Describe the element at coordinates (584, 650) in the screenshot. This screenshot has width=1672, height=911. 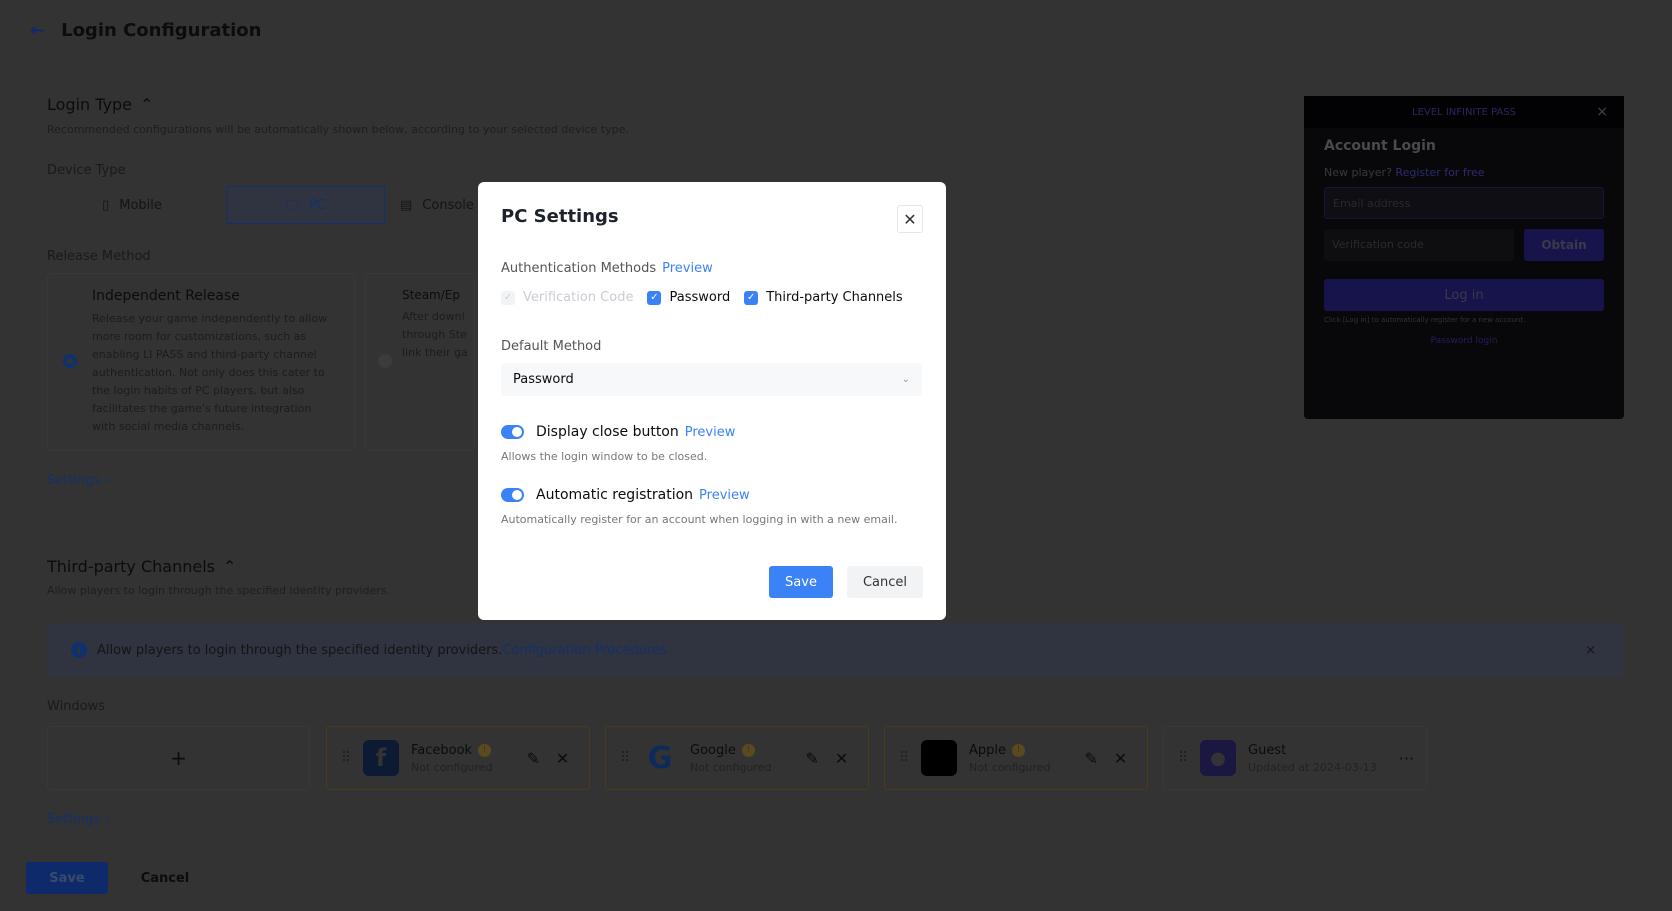
I see `configuration-procedures-link: Configuration Procedures` at that location.